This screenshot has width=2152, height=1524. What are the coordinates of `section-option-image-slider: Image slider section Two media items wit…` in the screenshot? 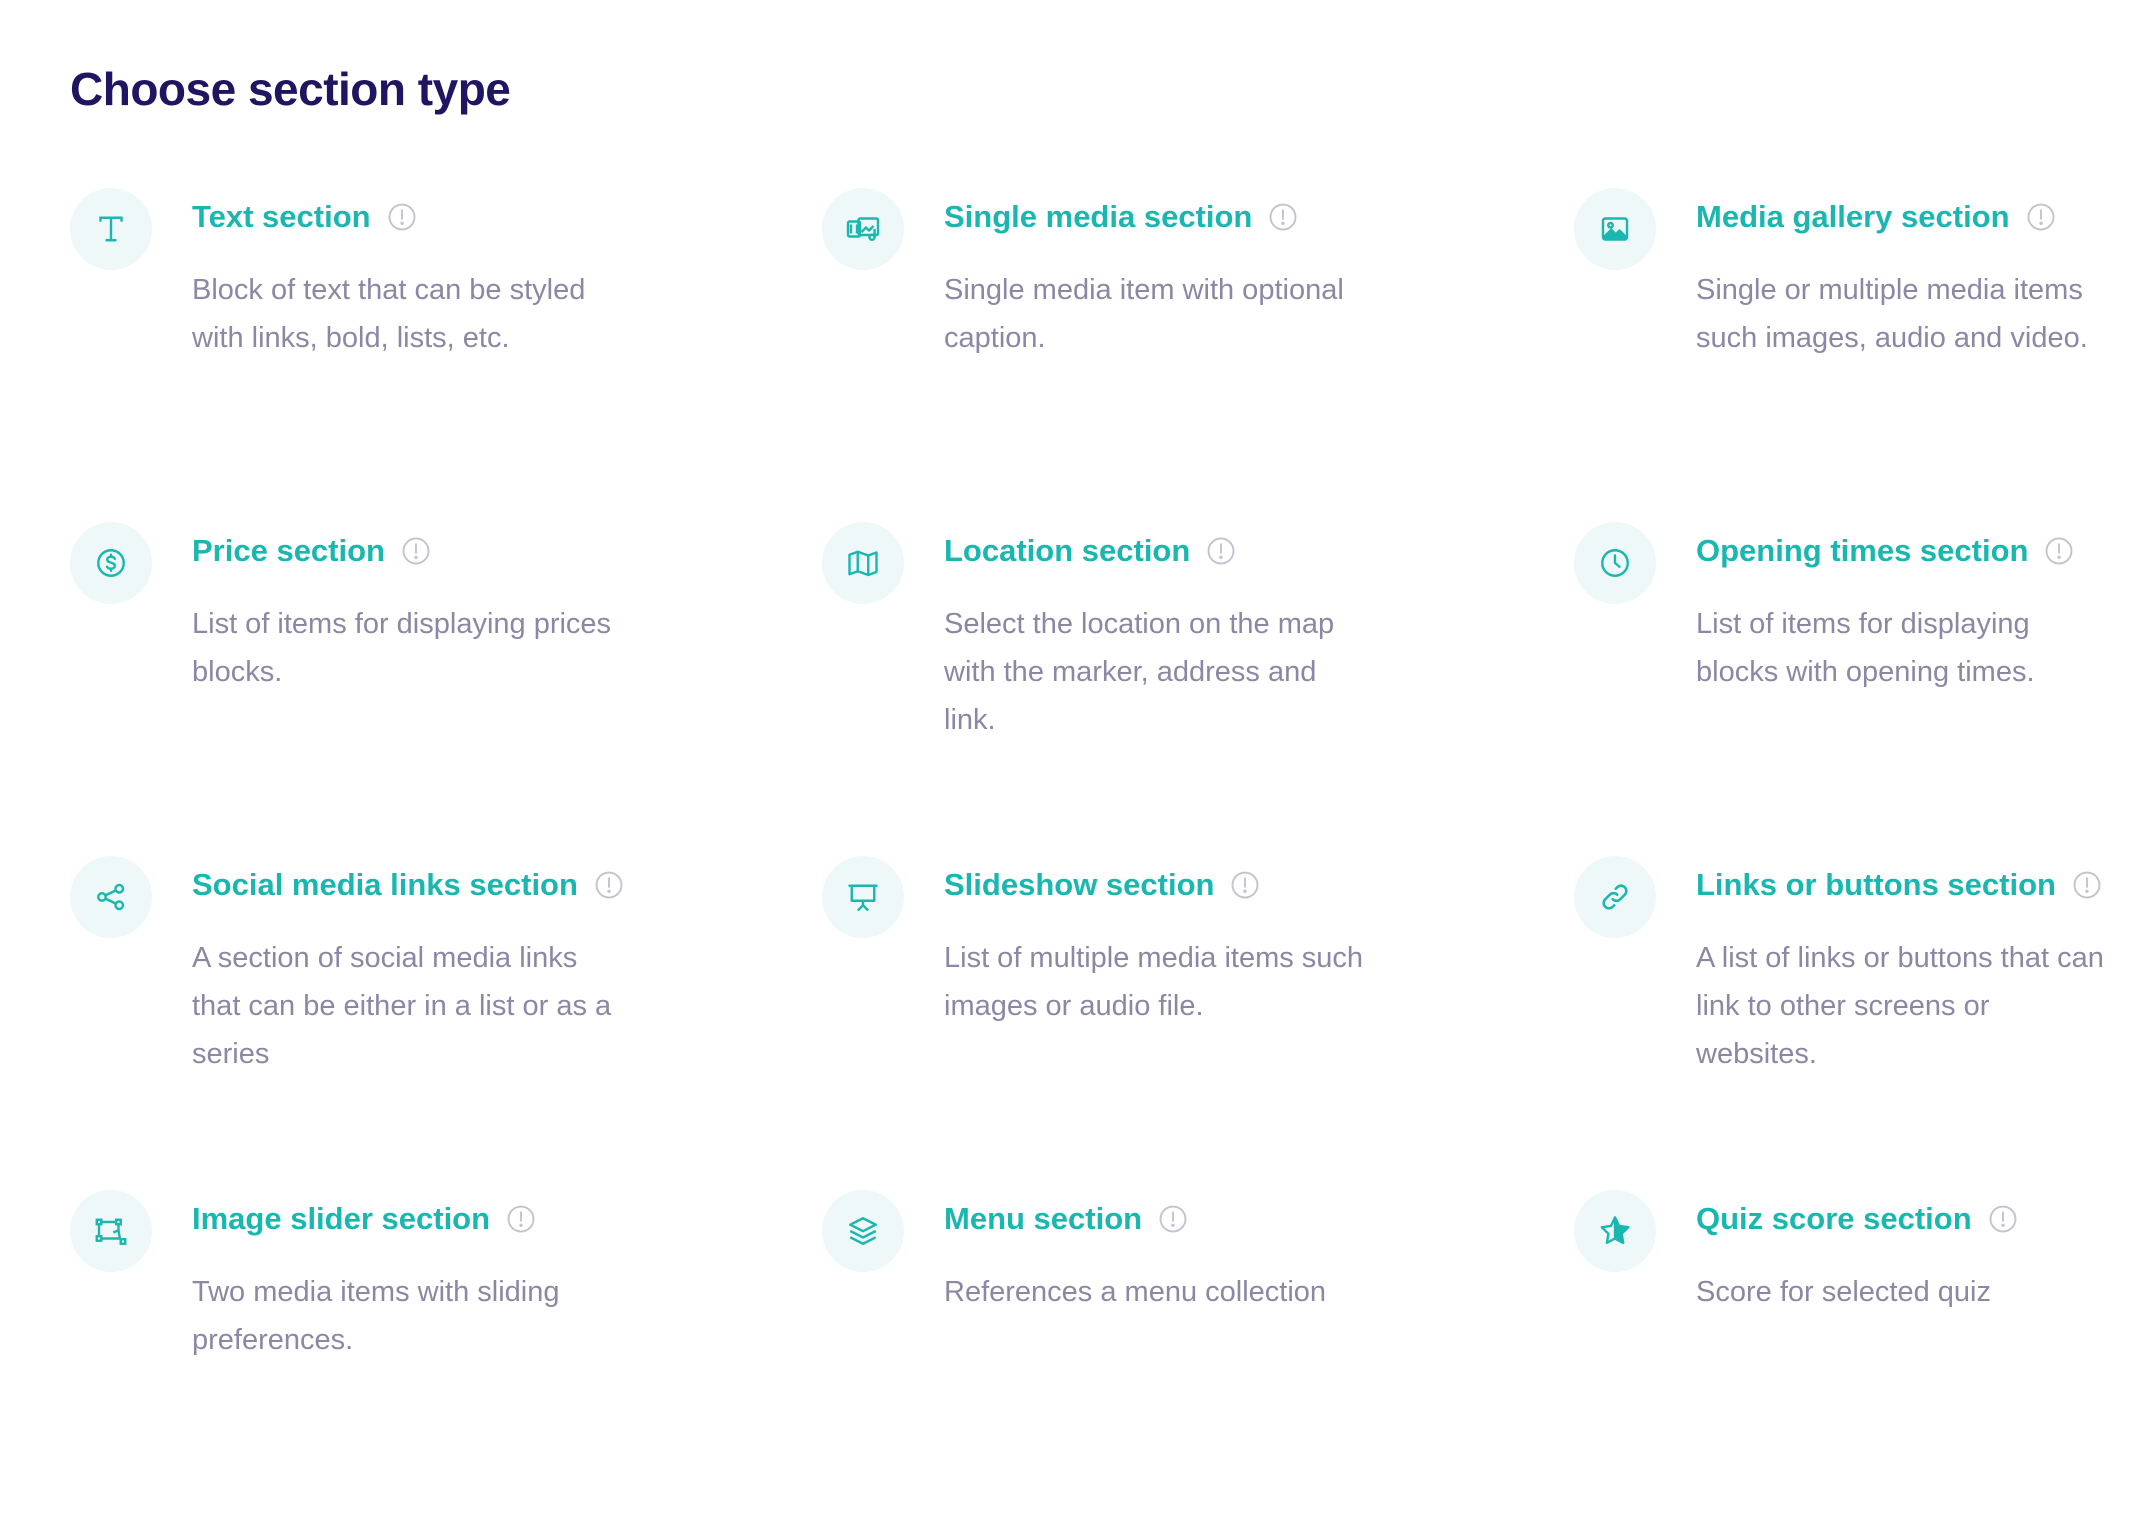 It's located at (446, 1357).